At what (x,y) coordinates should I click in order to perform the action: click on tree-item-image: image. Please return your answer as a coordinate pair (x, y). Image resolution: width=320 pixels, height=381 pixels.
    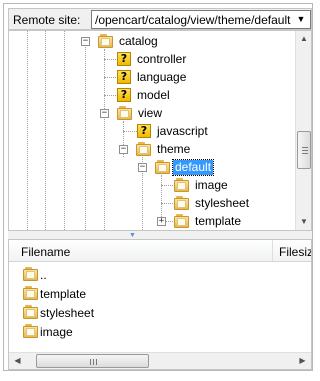
    Looking at the image, I should click on (152, 186).